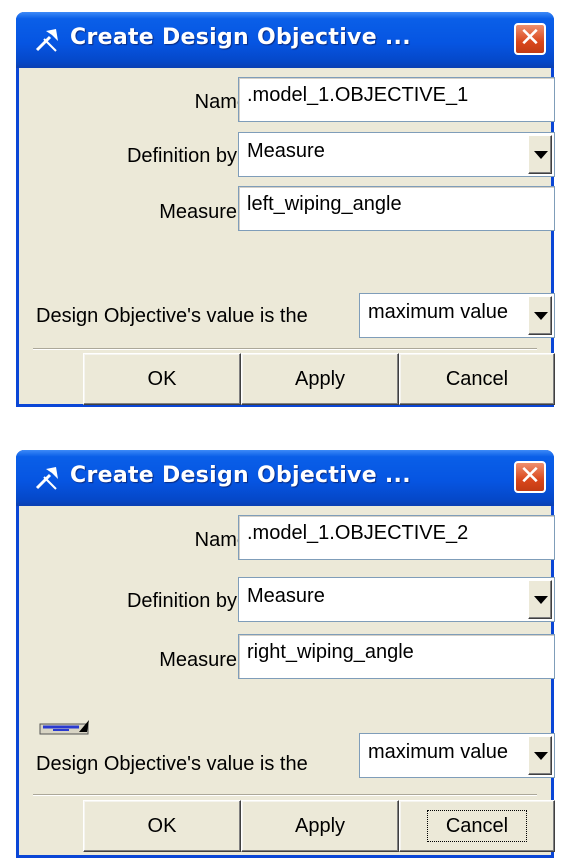 Image resolution: width=568 pixels, height=861 pixels. What do you see at coordinates (65, 726) in the screenshot?
I see `toolbar-tool-icon` at bounding box center [65, 726].